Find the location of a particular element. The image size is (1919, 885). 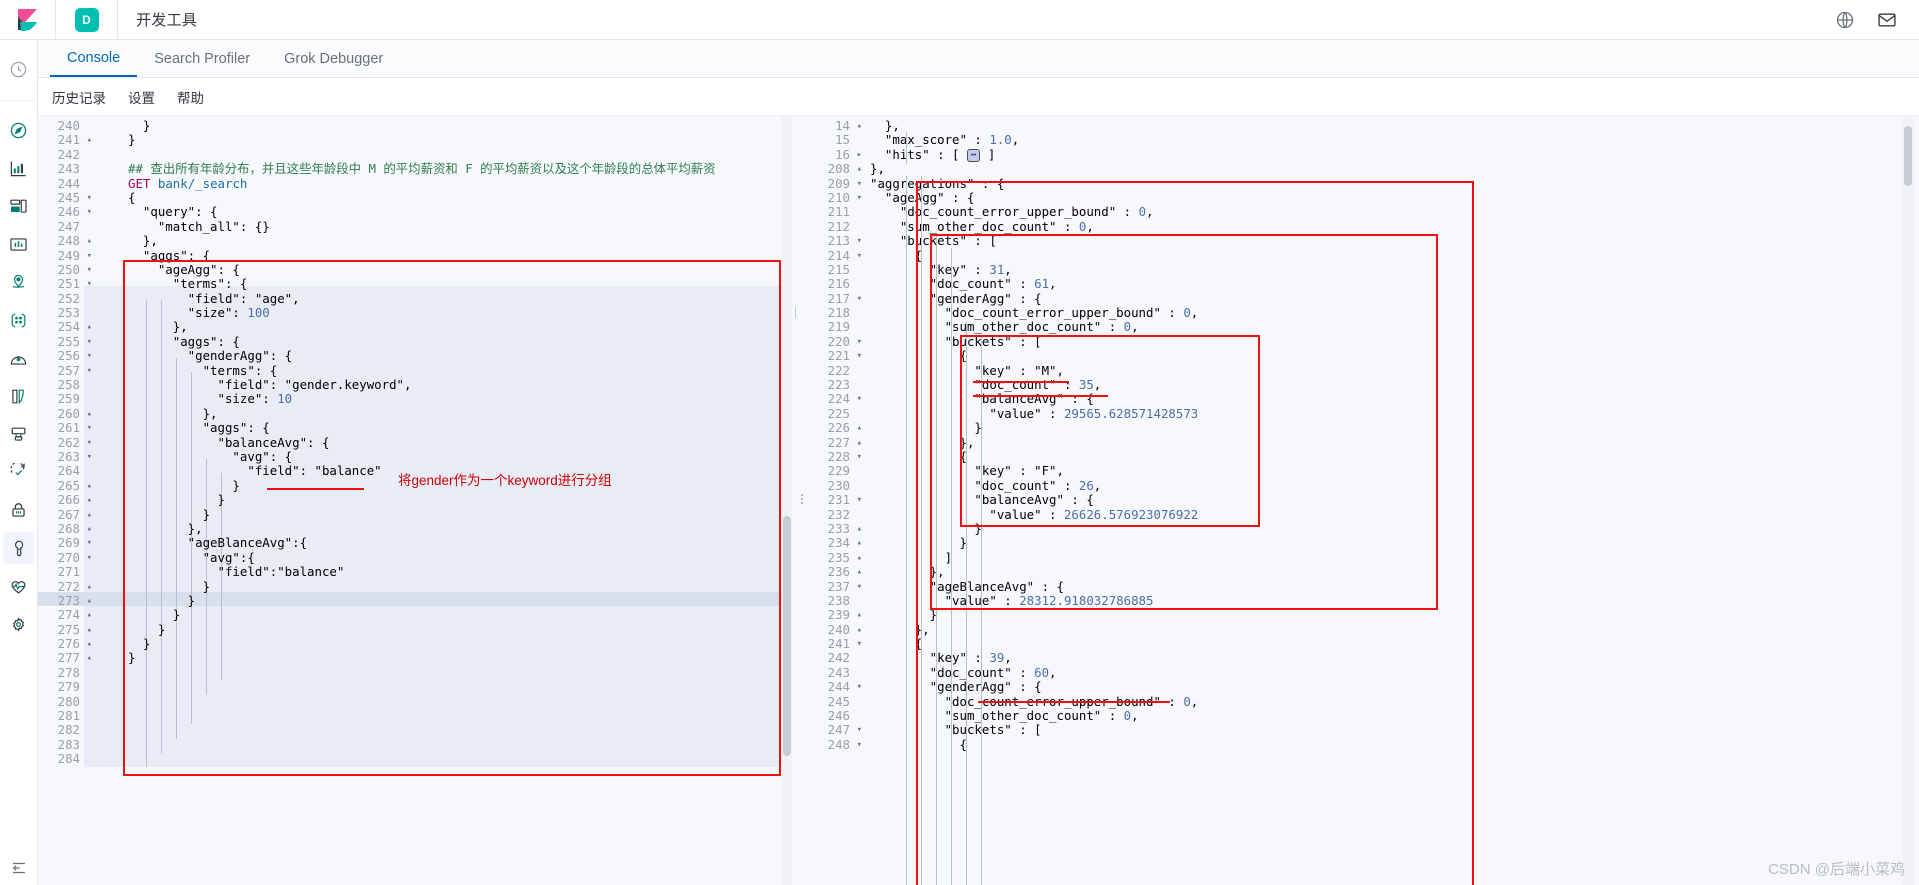

wrench-icon is located at coordinates (19, 548).